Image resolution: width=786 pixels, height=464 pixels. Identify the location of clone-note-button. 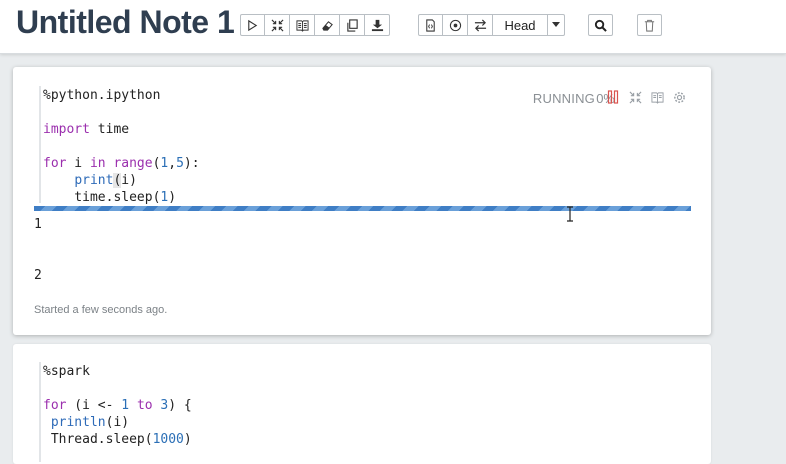
(352, 25).